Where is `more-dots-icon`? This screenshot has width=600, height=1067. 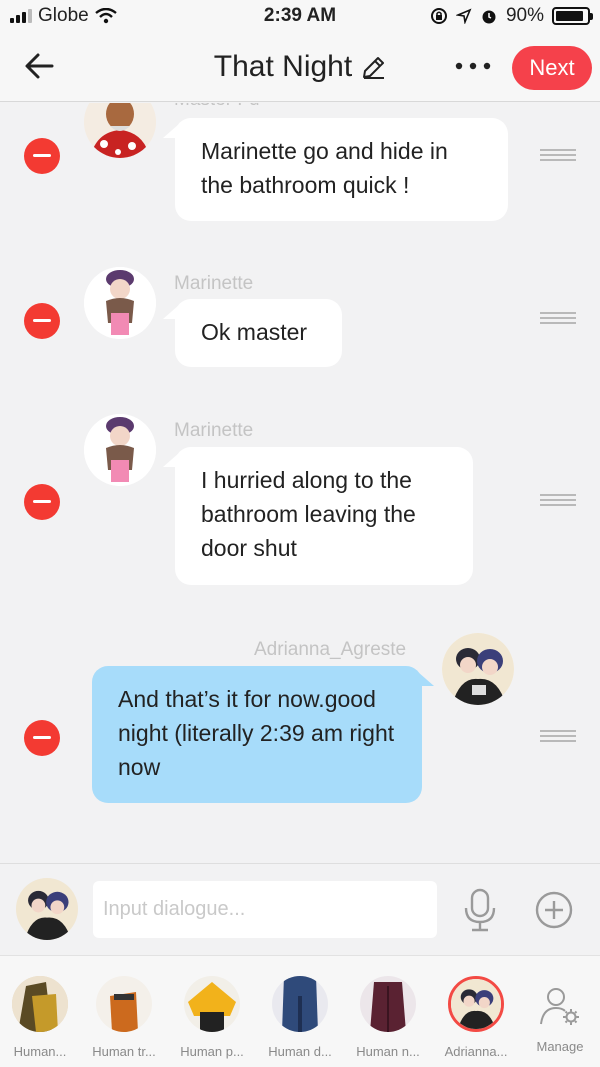
more-dots-icon is located at coordinates (473, 66).